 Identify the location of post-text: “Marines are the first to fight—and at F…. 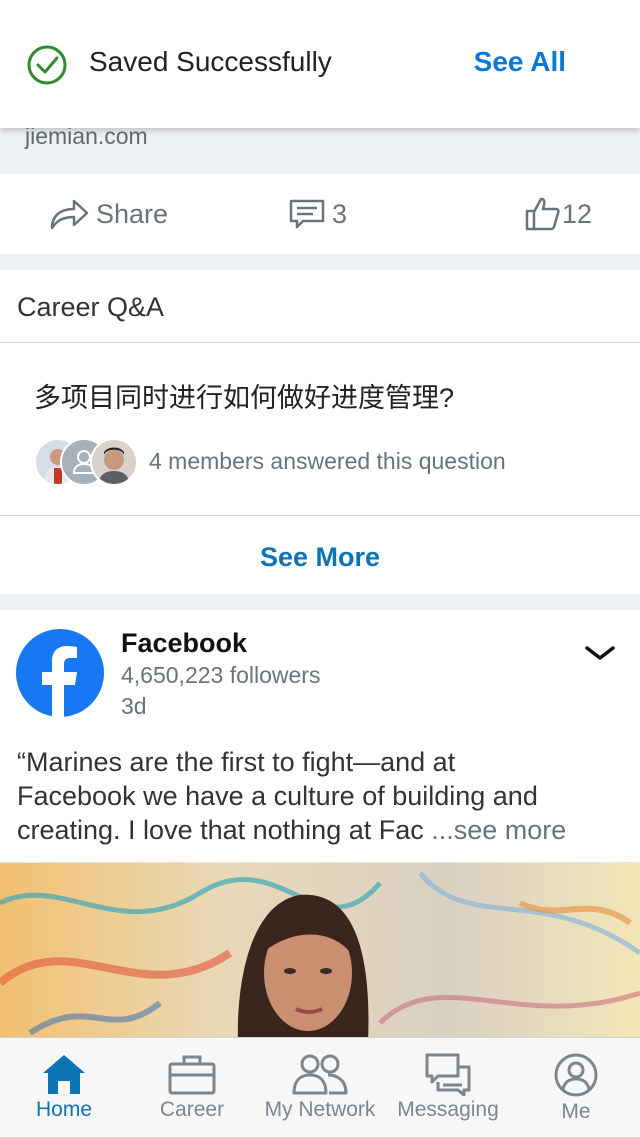
(320, 796).